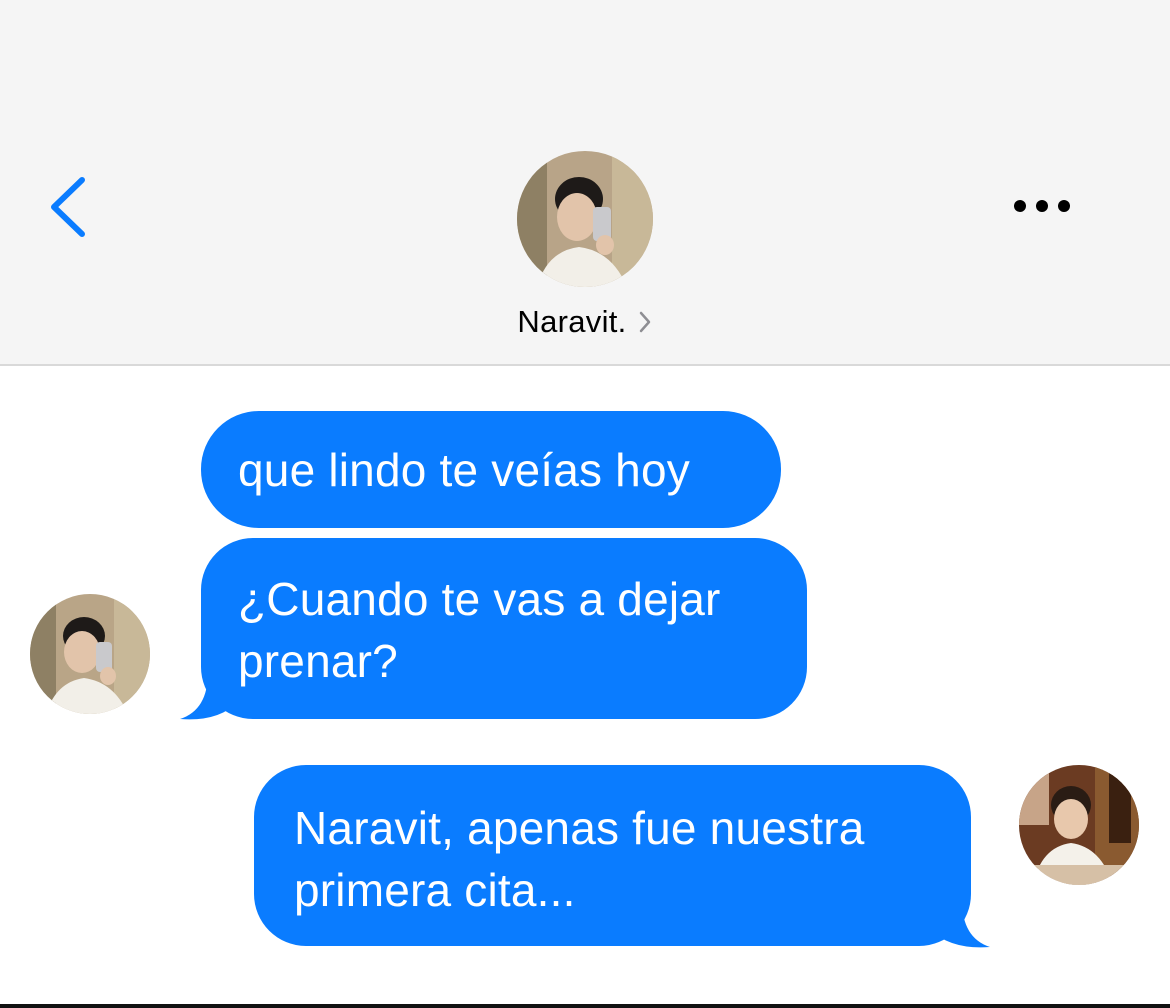  What do you see at coordinates (644, 322) in the screenshot?
I see `chevron-right-icon` at bounding box center [644, 322].